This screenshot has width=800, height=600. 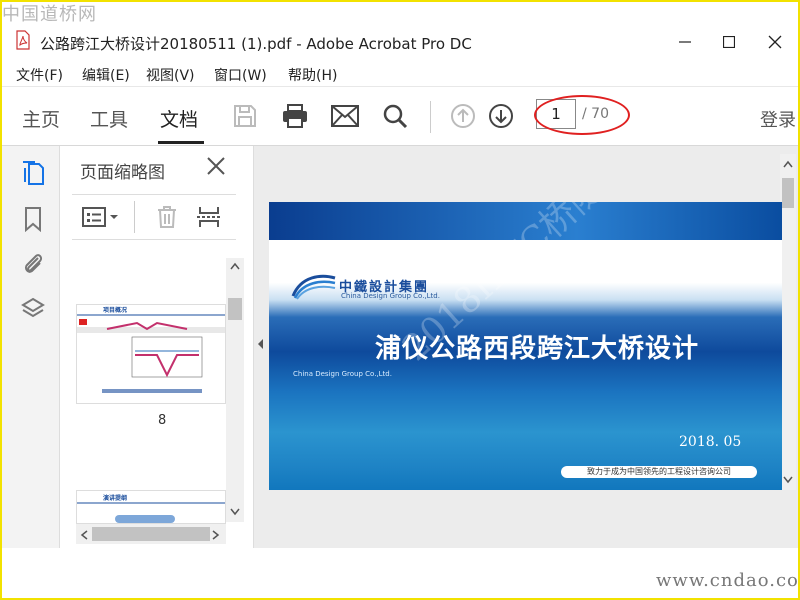 I want to click on bookmark-icon, so click(x=33, y=219).